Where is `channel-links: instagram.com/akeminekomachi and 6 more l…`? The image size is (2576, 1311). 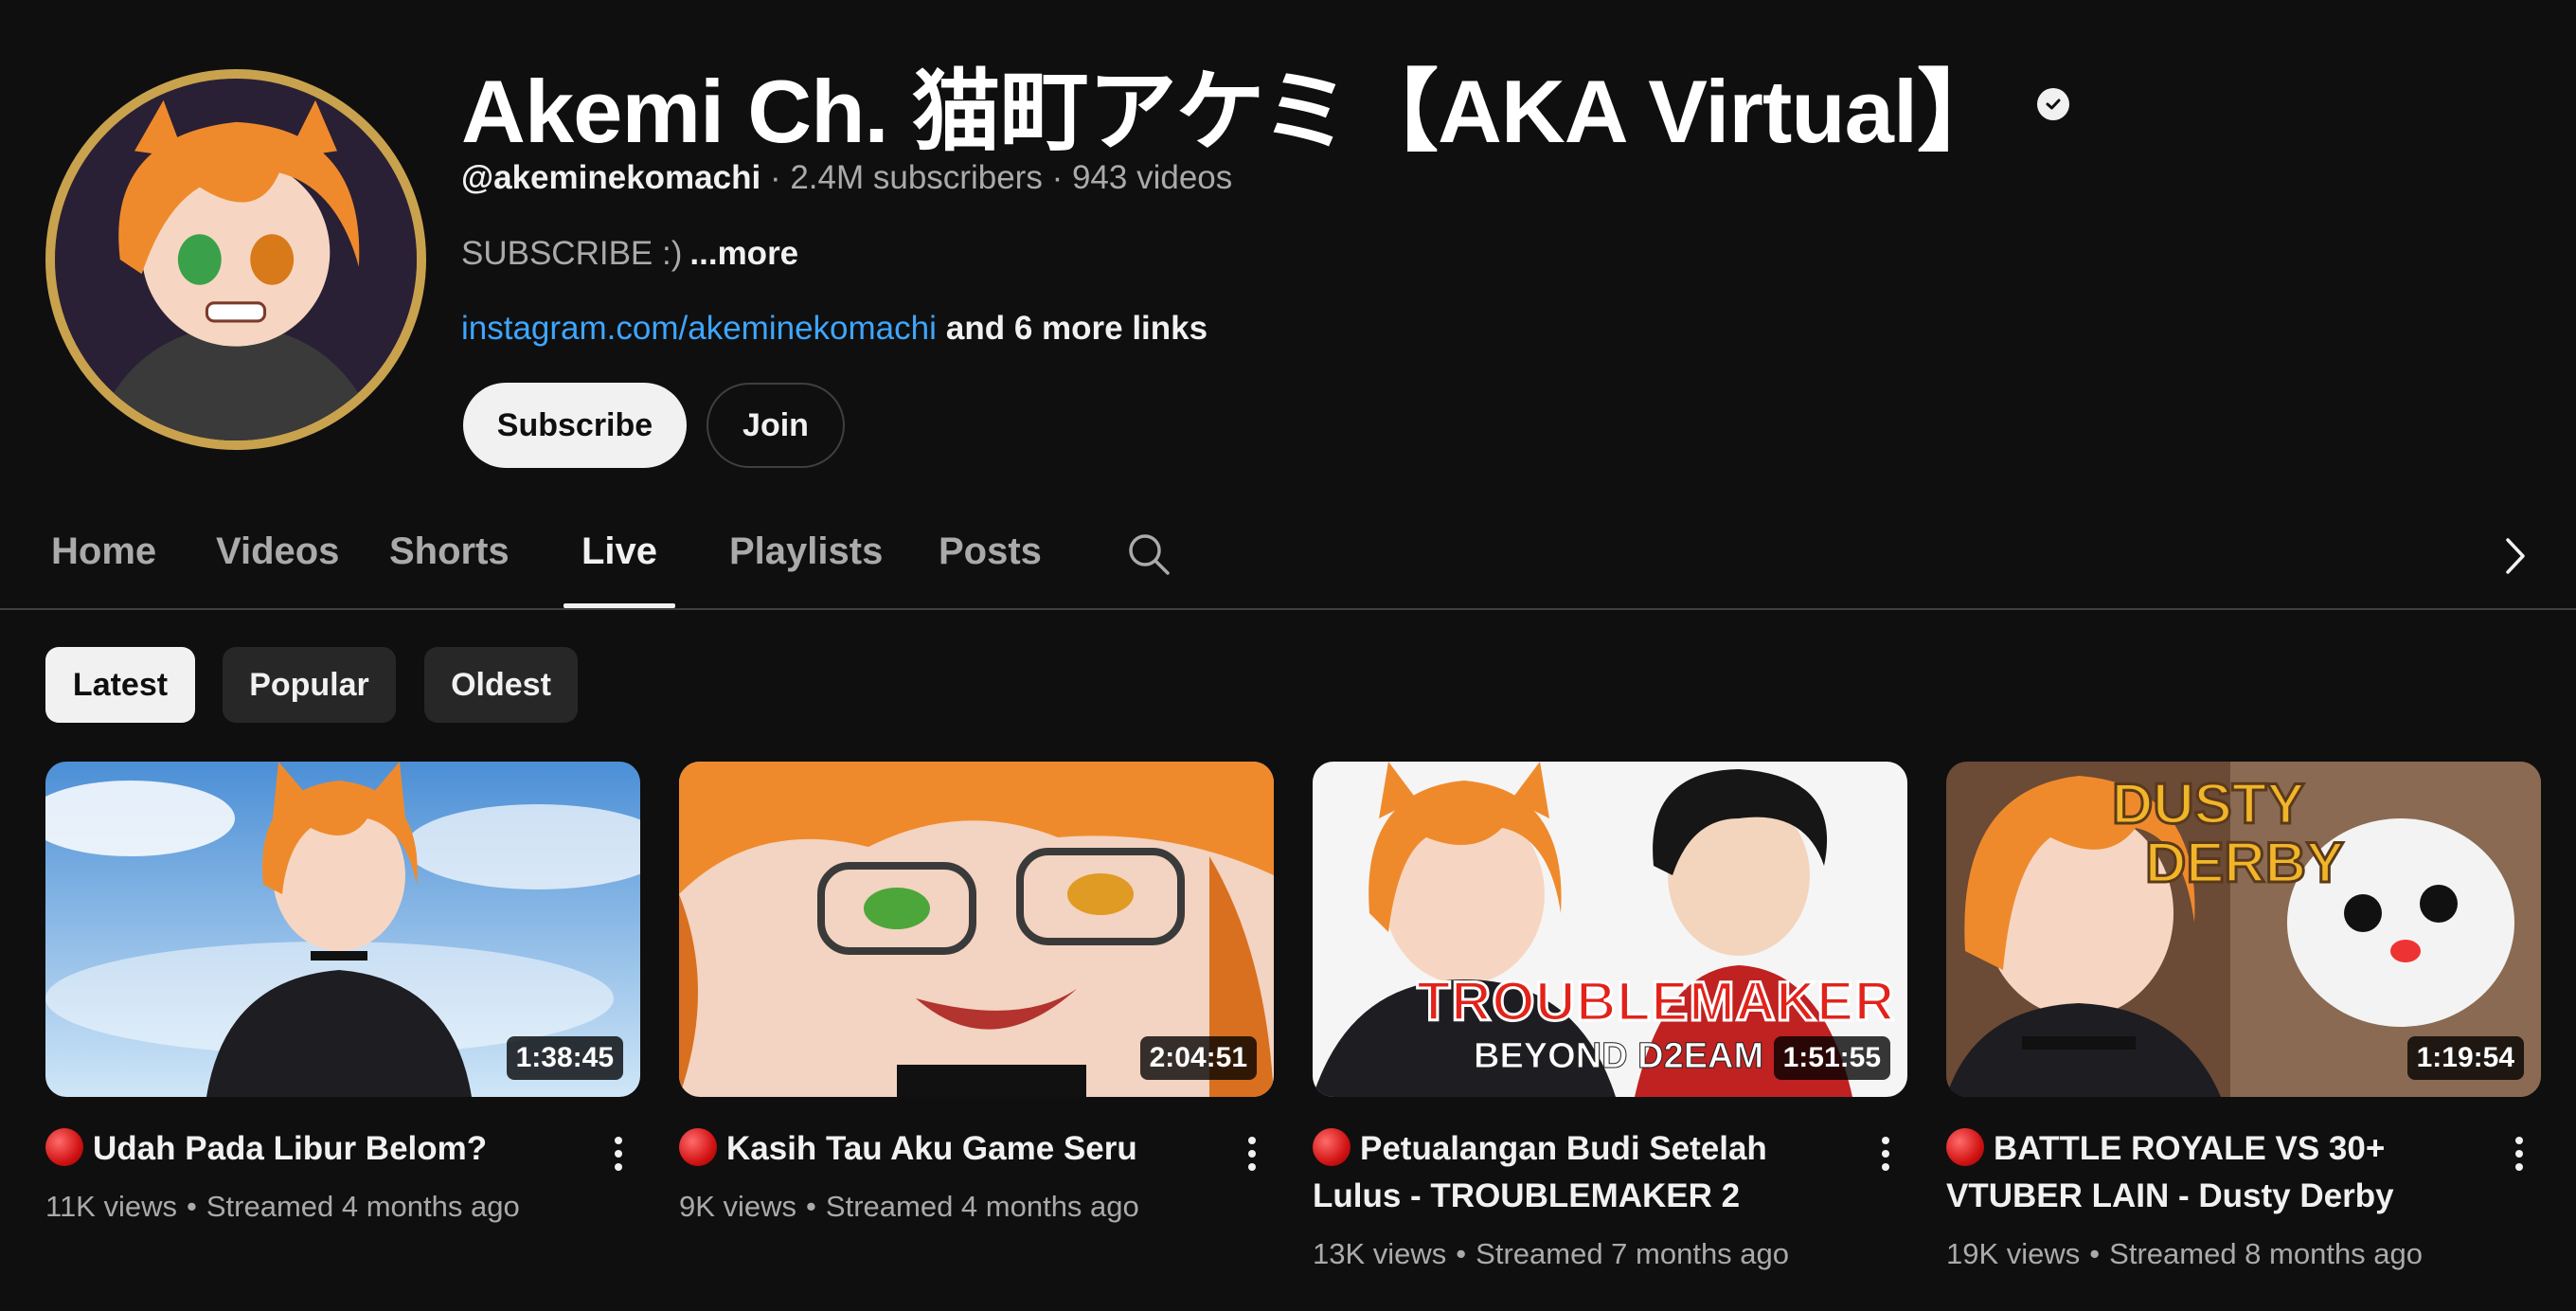
channel-links: instagram.com/akeminekomachi and 6 more l… is located at coordinates (834, 329).